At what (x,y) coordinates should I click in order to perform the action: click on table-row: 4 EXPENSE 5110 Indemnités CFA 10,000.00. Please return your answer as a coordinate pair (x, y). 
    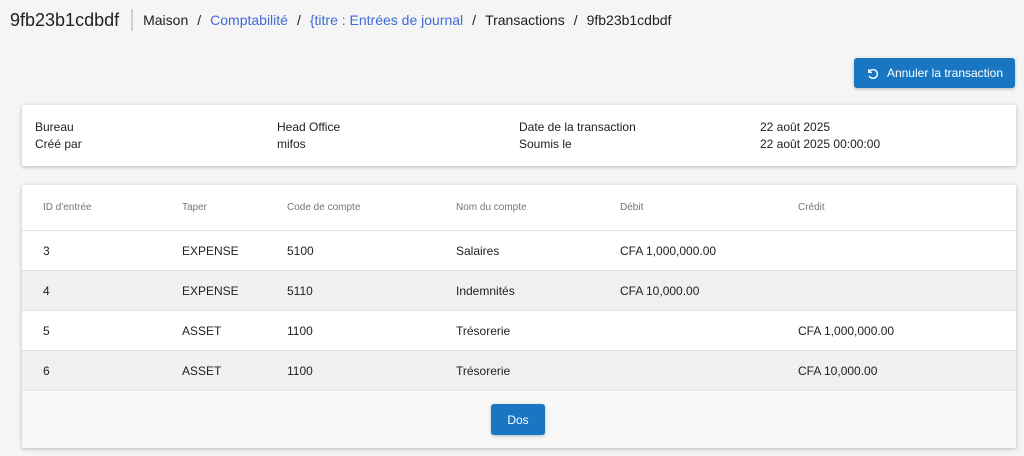
    Looking at the image, I should click on (519, 291).